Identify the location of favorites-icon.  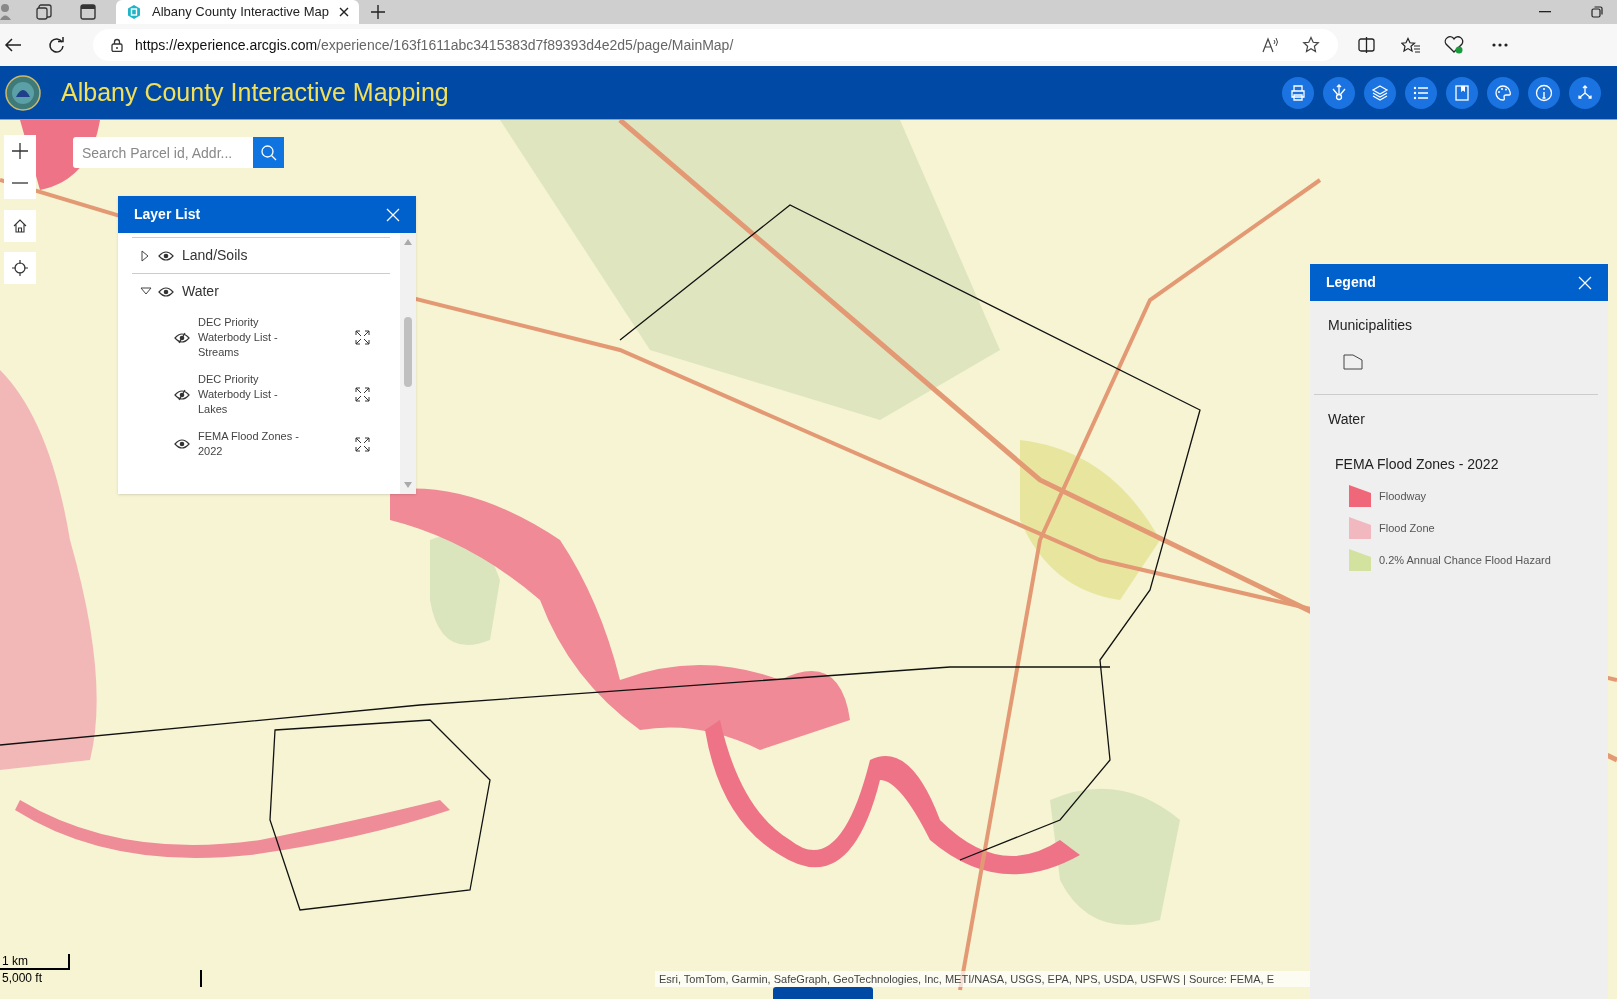
(1410, 45).